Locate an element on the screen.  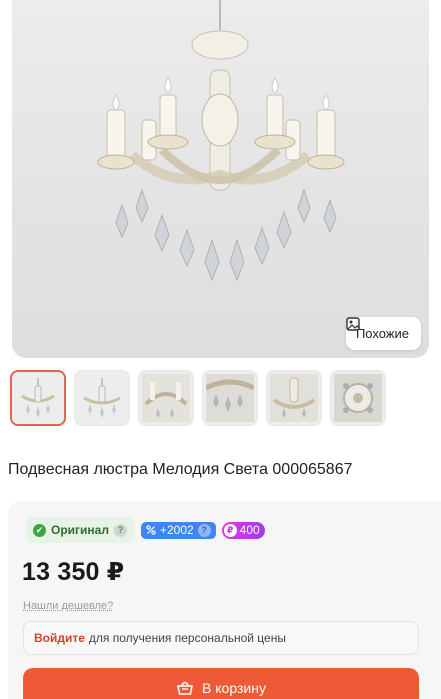
original-badge: ✔ Оригинал ? is located at coordinates (80, 530).